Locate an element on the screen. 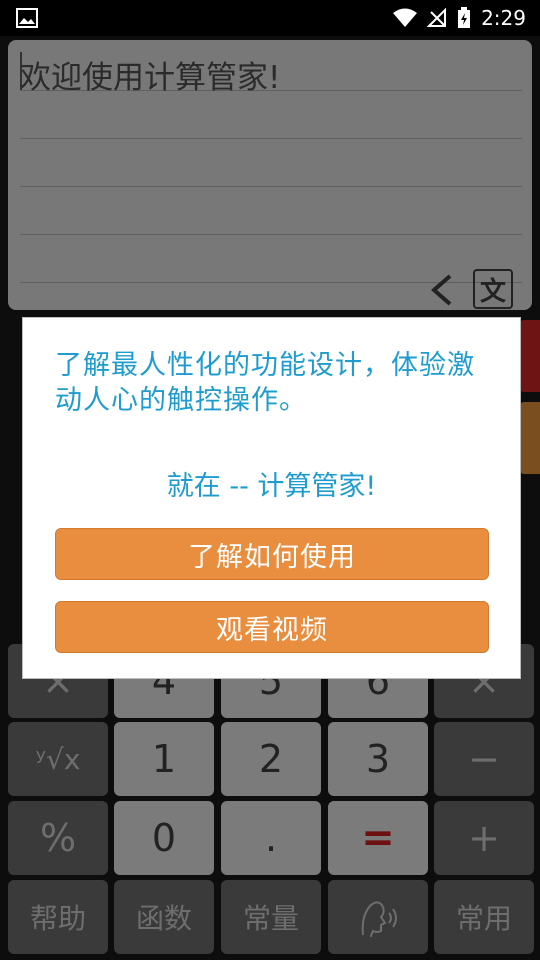  clear-key-edge is located at coordinates (530, 356).